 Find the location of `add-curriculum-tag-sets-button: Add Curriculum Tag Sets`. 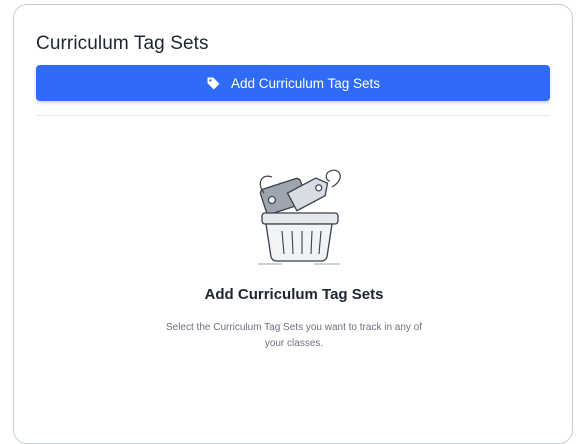

add-curriculum-tag-sets-button: Add Curriculum Tag Sets is located at coordinates (293, 83).